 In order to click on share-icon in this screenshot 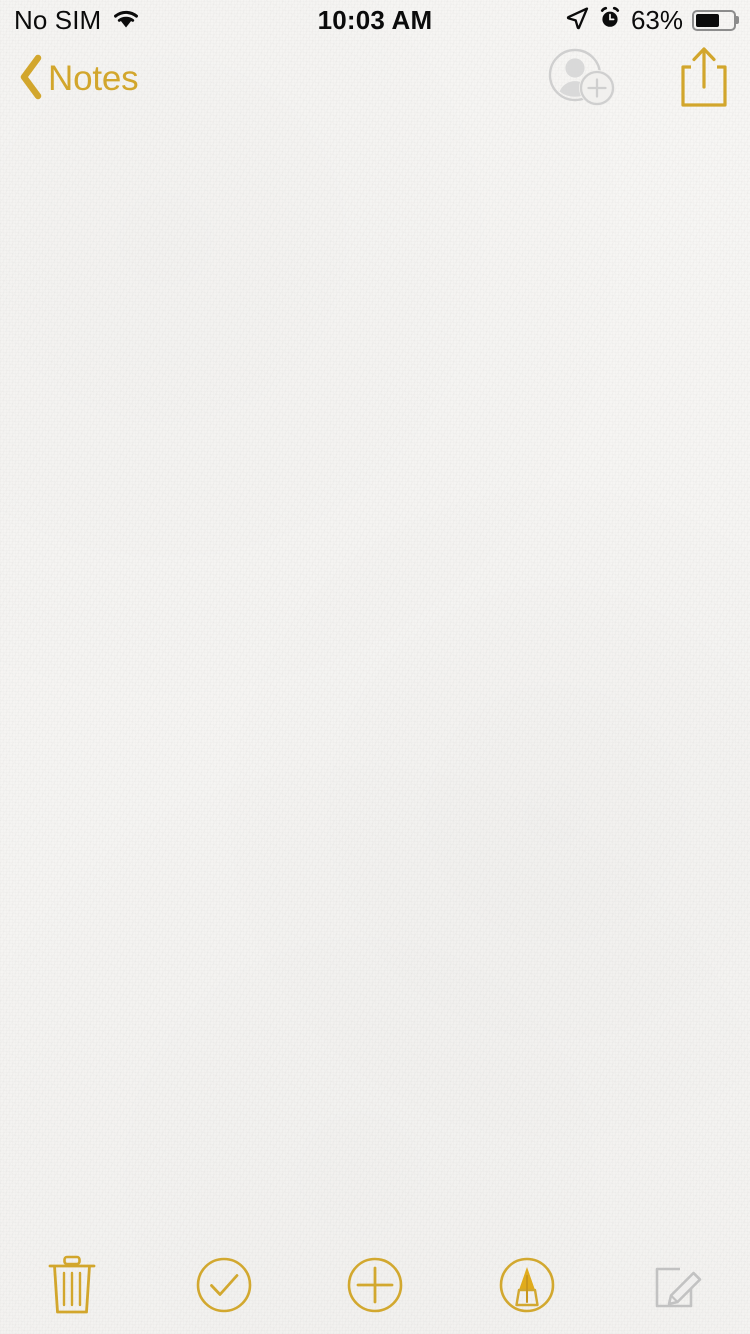, I will do `click(704, 79)`.